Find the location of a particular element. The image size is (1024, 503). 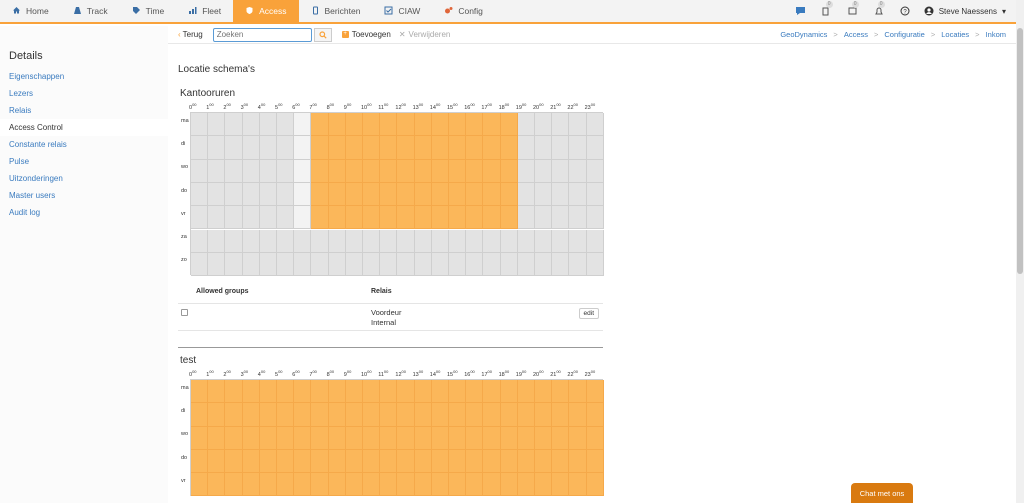

messages-icon: 0 is located at coordinates (853, 9).